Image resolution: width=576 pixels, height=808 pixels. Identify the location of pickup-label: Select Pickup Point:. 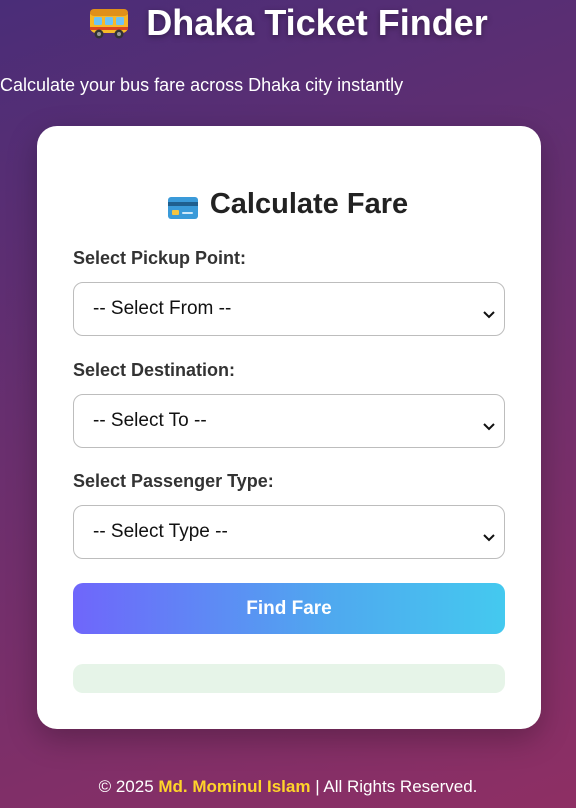
(160, 258).